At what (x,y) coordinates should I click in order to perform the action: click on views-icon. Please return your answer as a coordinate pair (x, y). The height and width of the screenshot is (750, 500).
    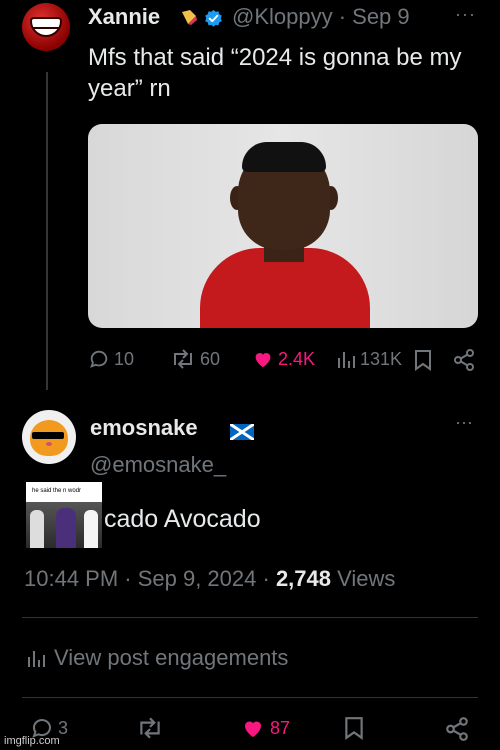
    Looking at the image, I should click on (346, 360).